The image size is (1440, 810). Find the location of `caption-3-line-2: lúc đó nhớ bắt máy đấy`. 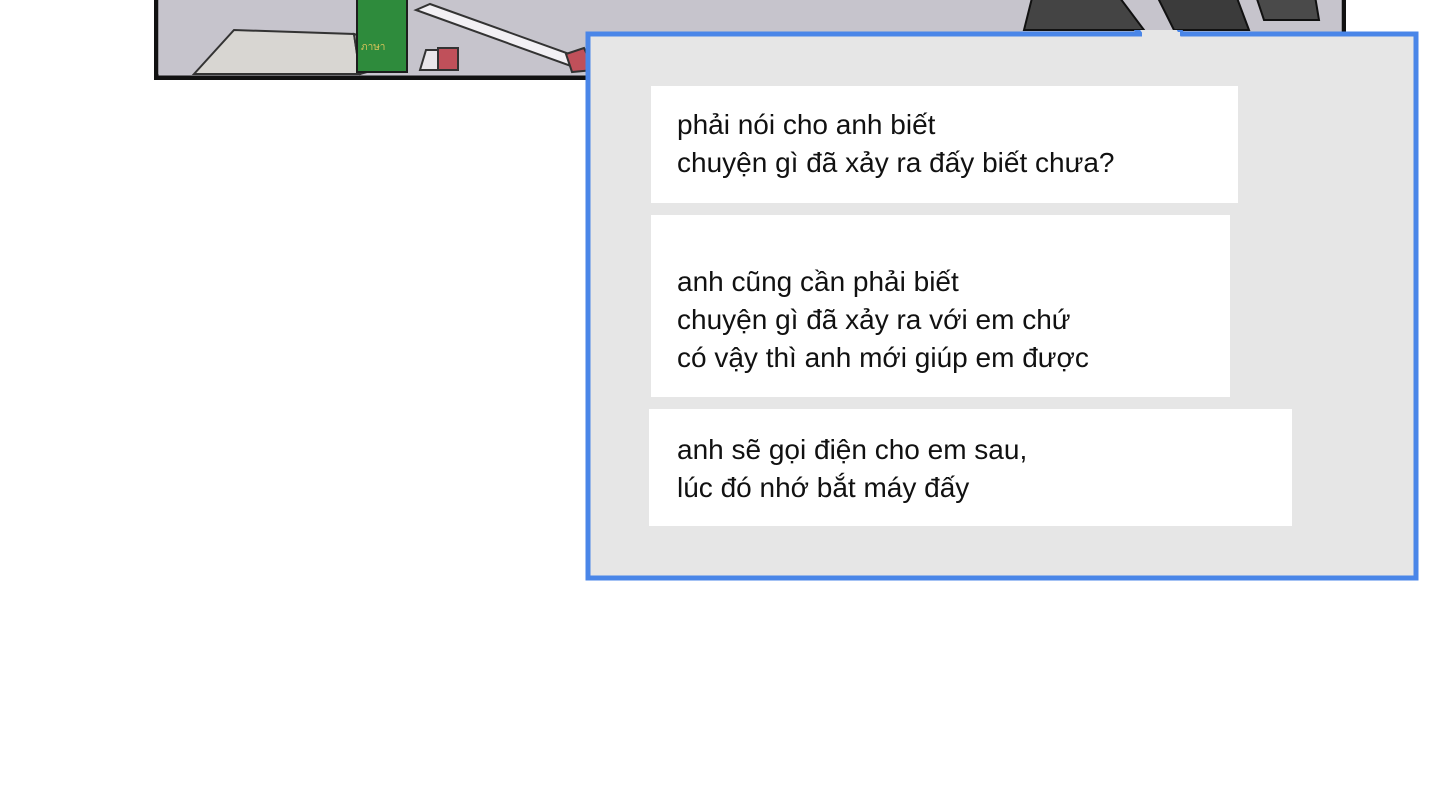

caption-3-line-2: lúc đó nhớ bắt máy đấy is located at coordinates (823, 487).